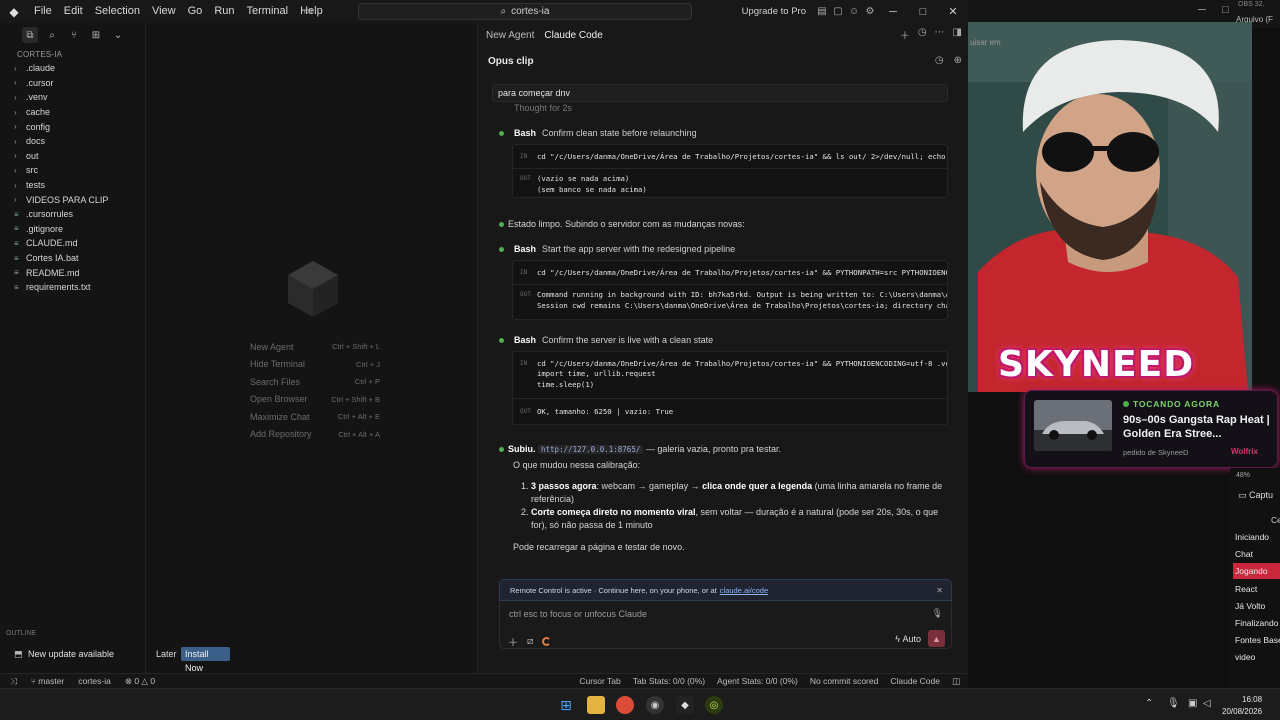 The image size is (1280, 720). I want to click on problems-indicator: ⊗ 0 △ 0, so click(140, 681).